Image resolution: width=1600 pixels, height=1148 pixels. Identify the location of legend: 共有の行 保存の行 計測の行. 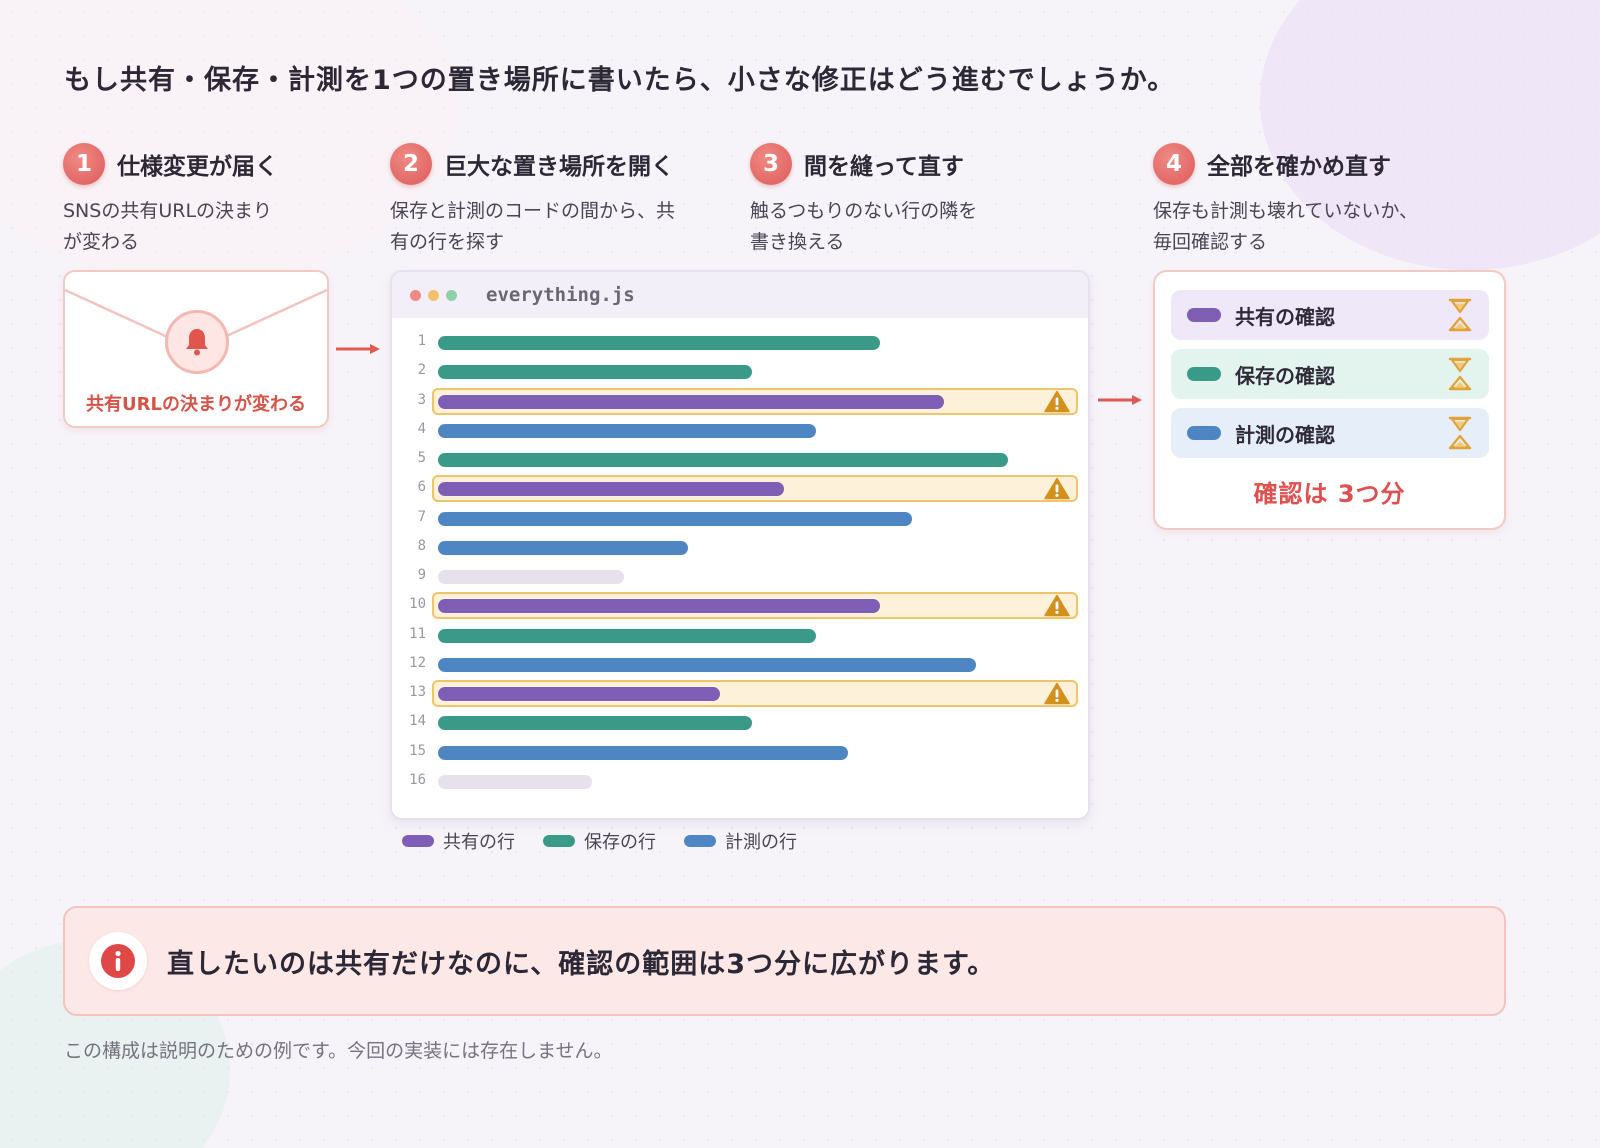
(613, 841).